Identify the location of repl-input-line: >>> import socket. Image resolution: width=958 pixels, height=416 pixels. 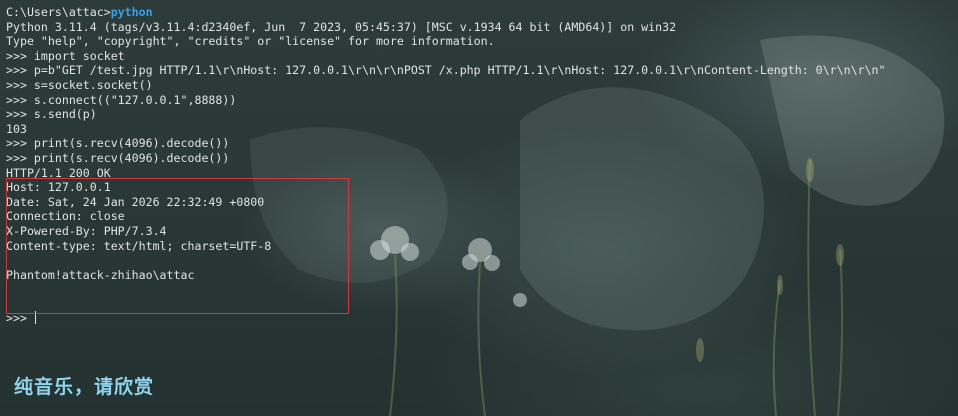
(65, 55).